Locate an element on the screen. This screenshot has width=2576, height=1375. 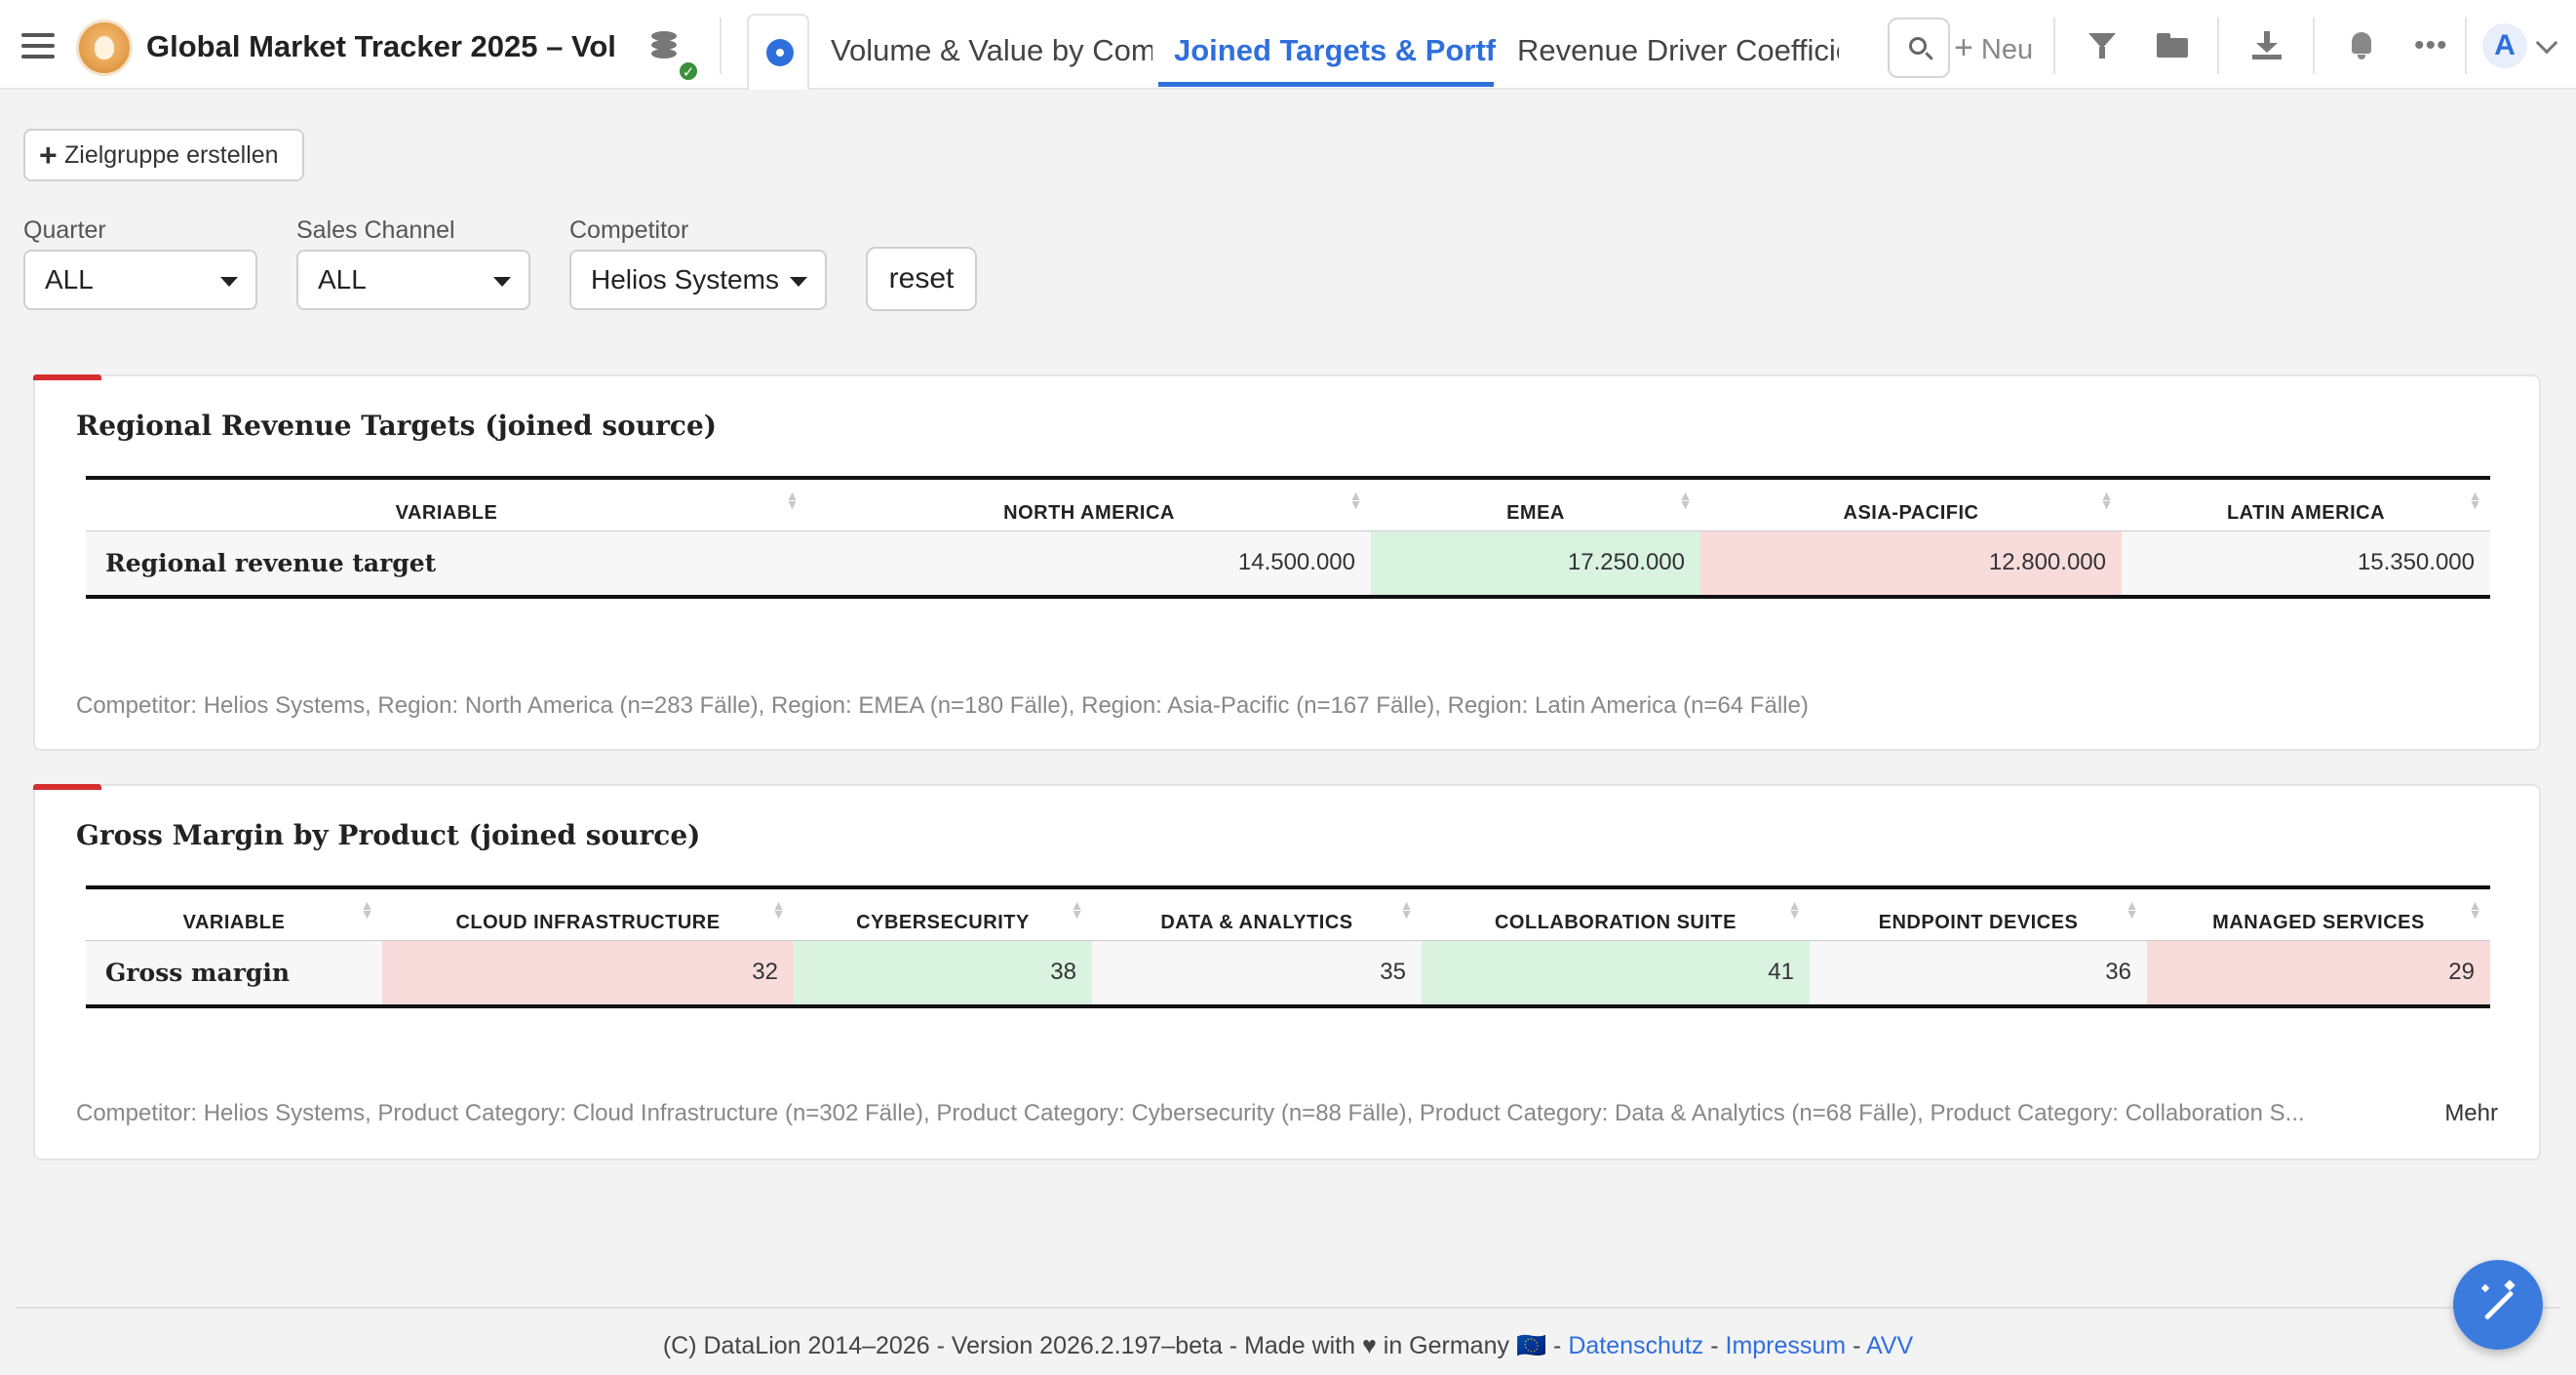
table-cell: 14.500.000 is located at coordinates (1089, 564).